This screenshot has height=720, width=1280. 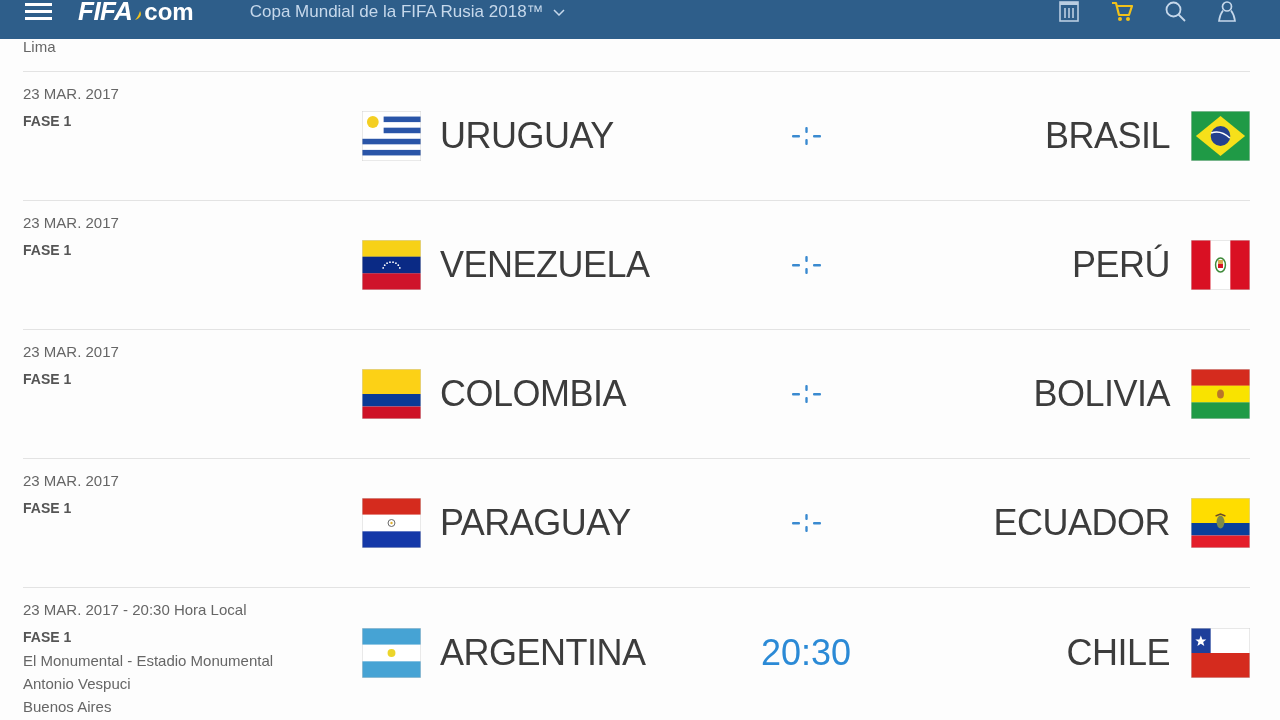 I want to click on search-icon, so click(x=1175, y=11).